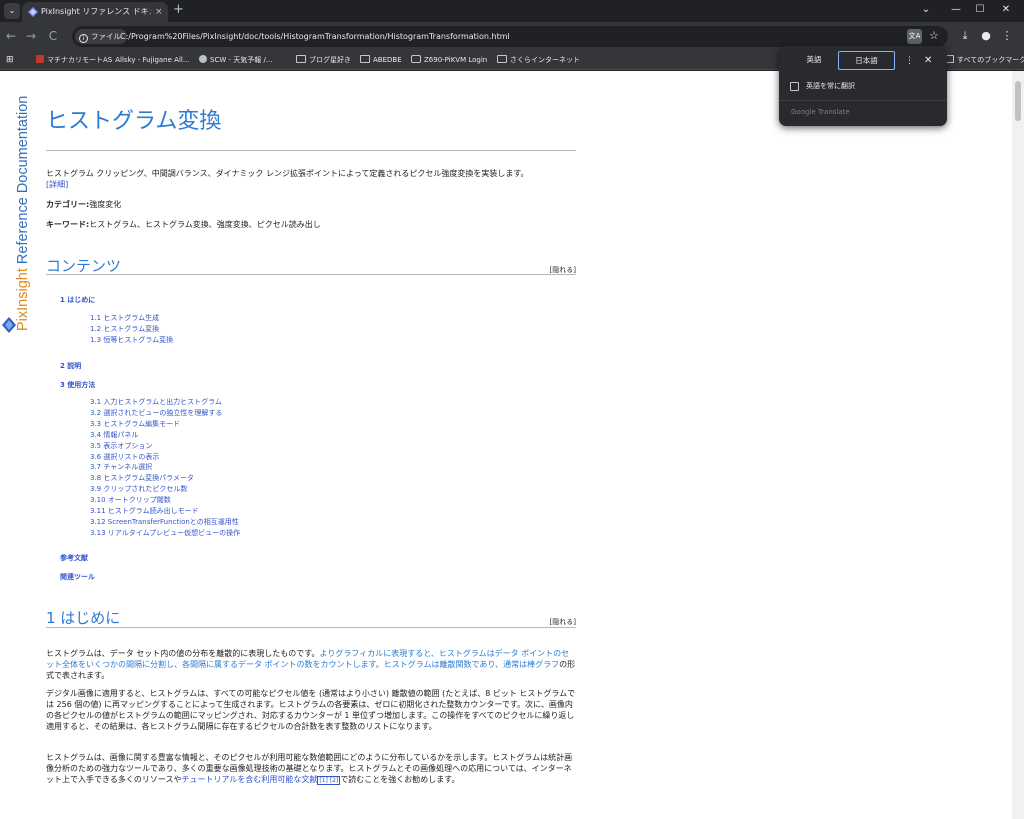 This screenshot has width=1024, height=819. I want to click on tab-list-icon: ⌄, so click(926, 10).